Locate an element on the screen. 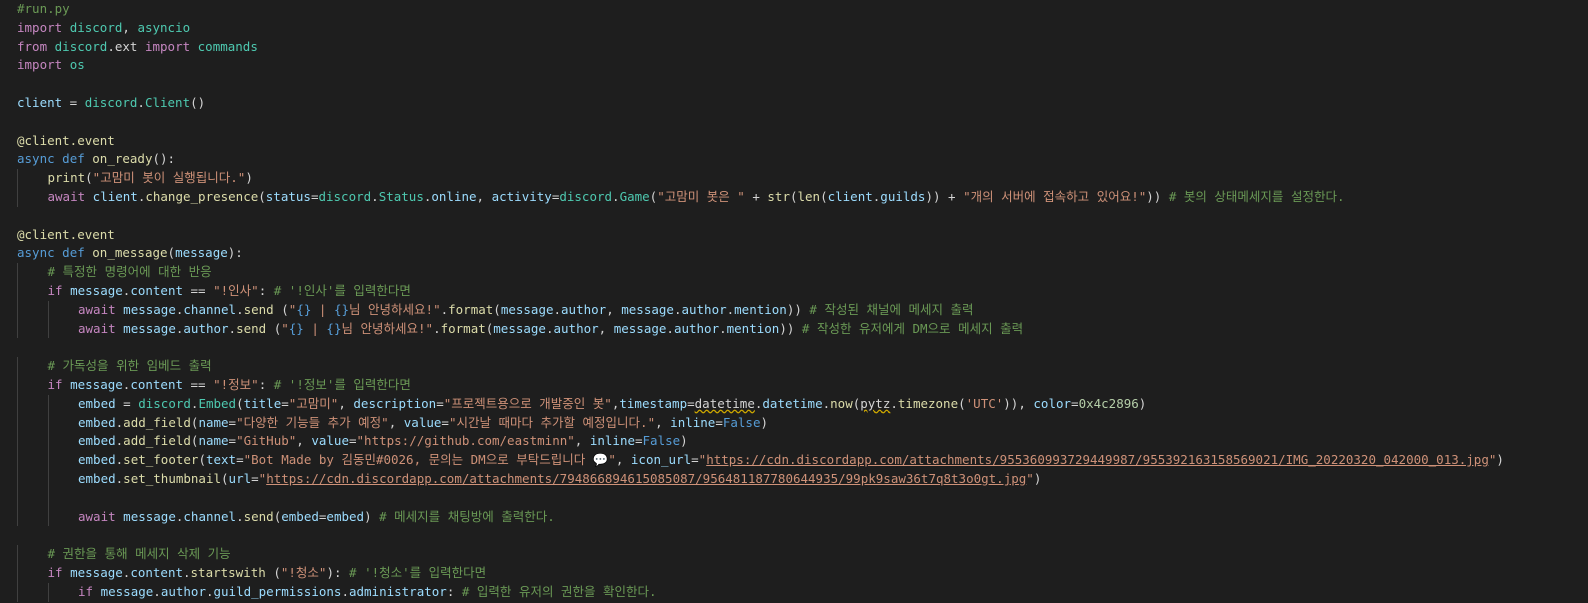 This screenshot has height=603, width=1588. code-token: #run.py is located at coordinates (43, 8).